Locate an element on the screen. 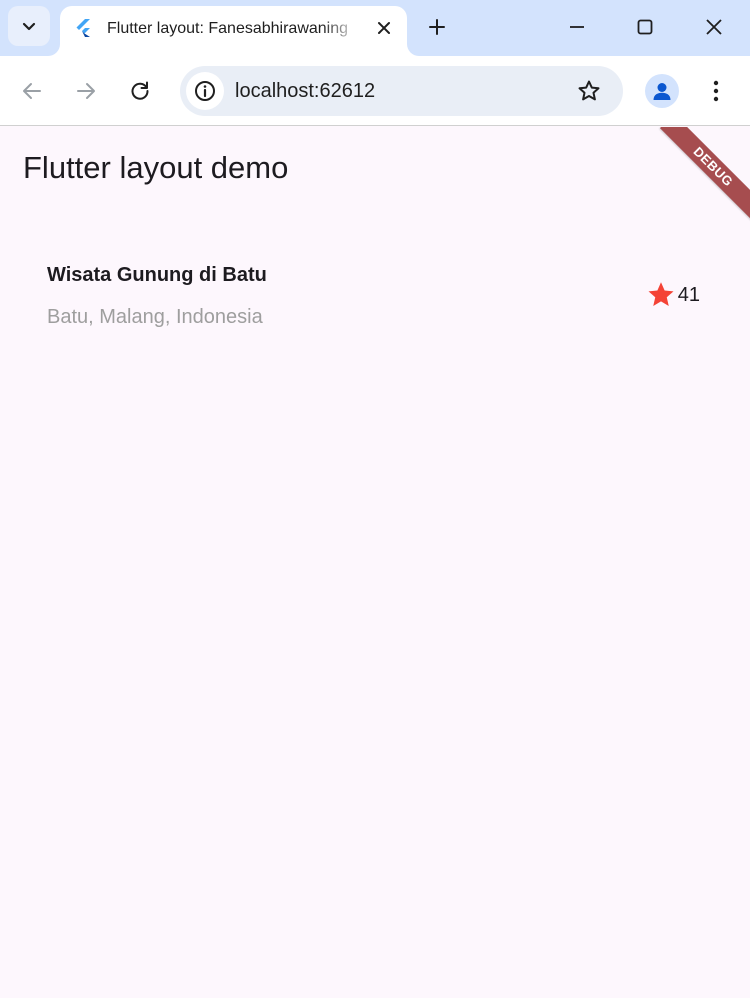  new-tab-button is located at coordinates (437, 27).